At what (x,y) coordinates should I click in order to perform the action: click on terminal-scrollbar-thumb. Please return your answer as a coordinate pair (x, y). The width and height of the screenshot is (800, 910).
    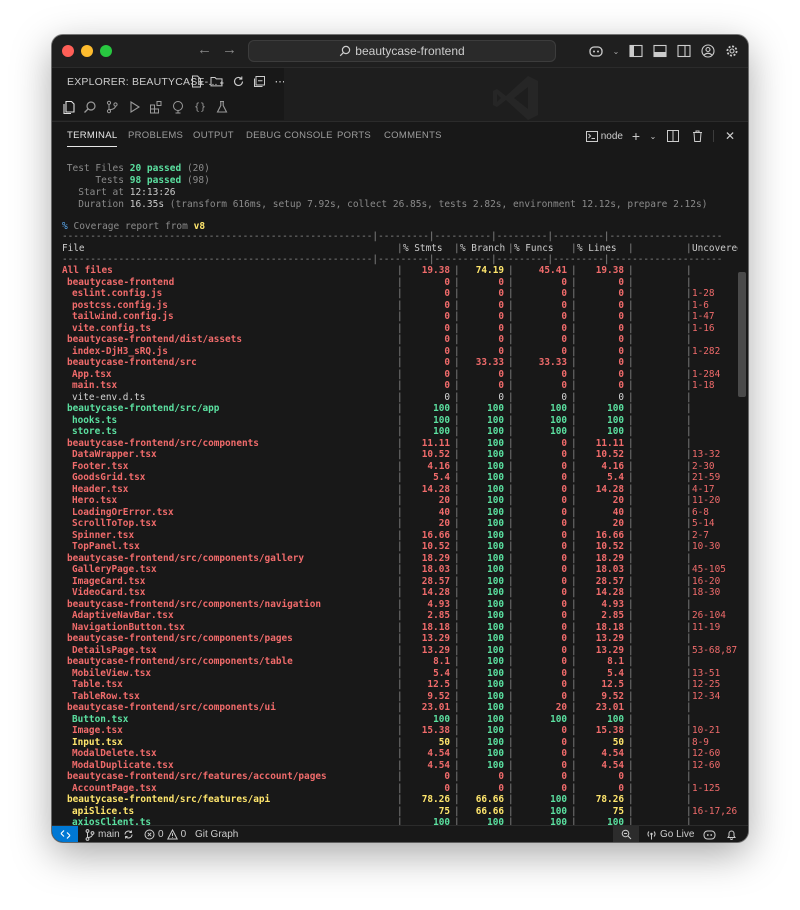
    Looking at the image, I should click on (742, 334).